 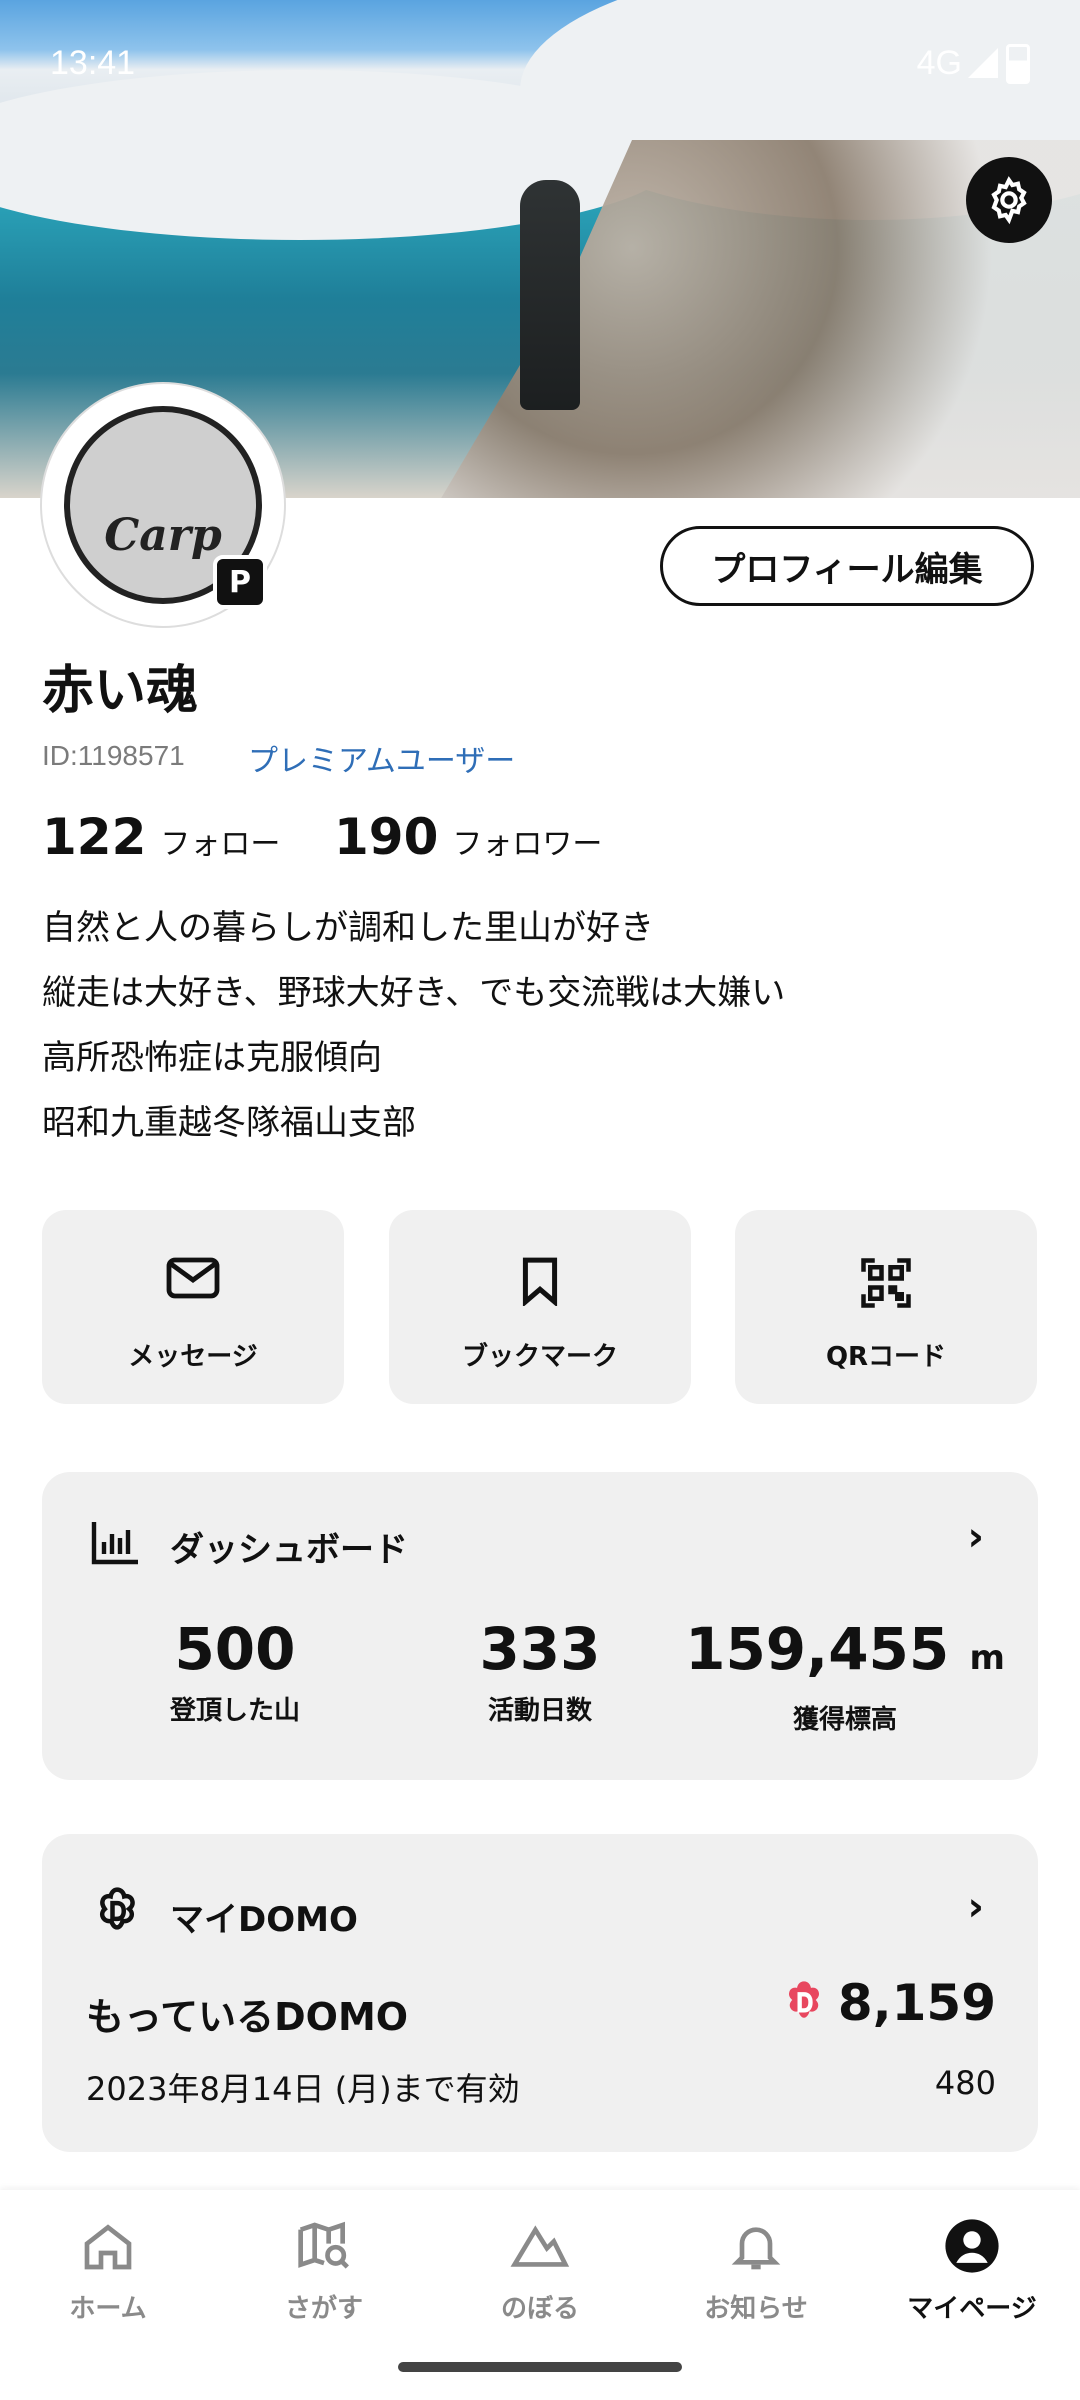 I want to click on nav-search: さがす, so click(x=324, y=2269).